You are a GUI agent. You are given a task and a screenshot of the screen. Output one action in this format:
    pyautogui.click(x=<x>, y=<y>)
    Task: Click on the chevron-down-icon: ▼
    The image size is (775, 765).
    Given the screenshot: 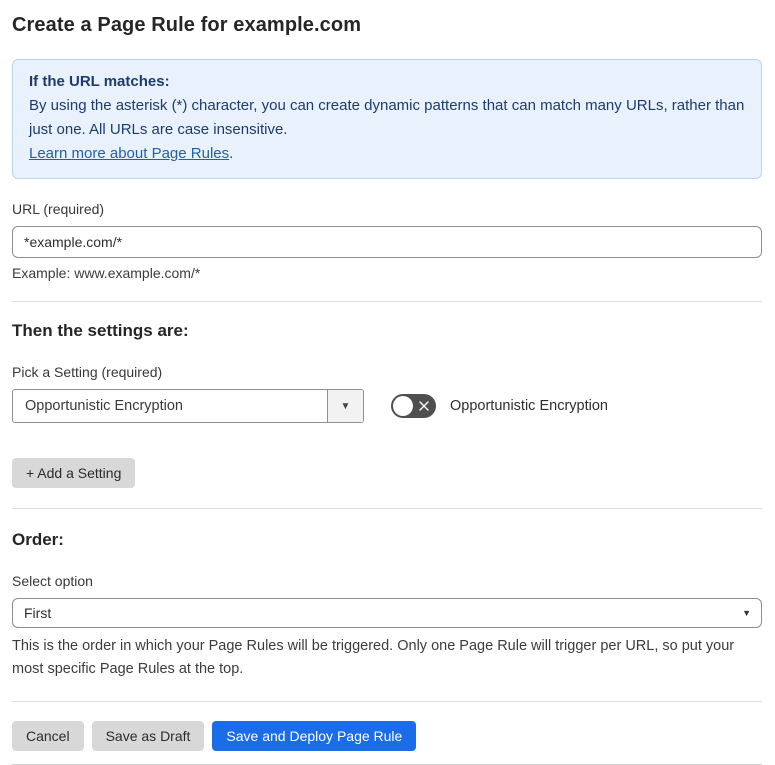 What is the action you would take?
    pyautogui.click(x=746, y=613)
    